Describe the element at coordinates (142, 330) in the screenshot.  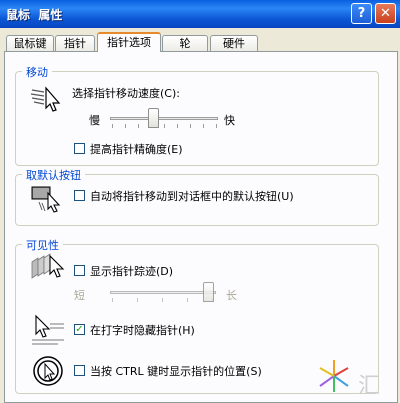
I see `hide-label: 在打字时隐藏指针(H)` at that location.